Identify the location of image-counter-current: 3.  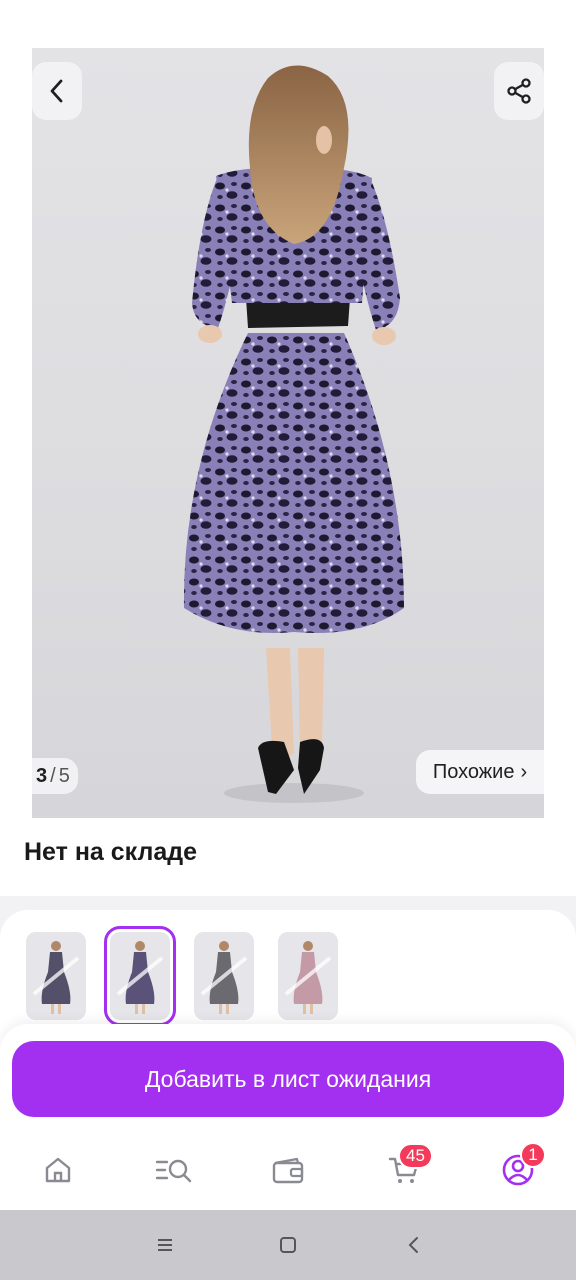
(42, 775).